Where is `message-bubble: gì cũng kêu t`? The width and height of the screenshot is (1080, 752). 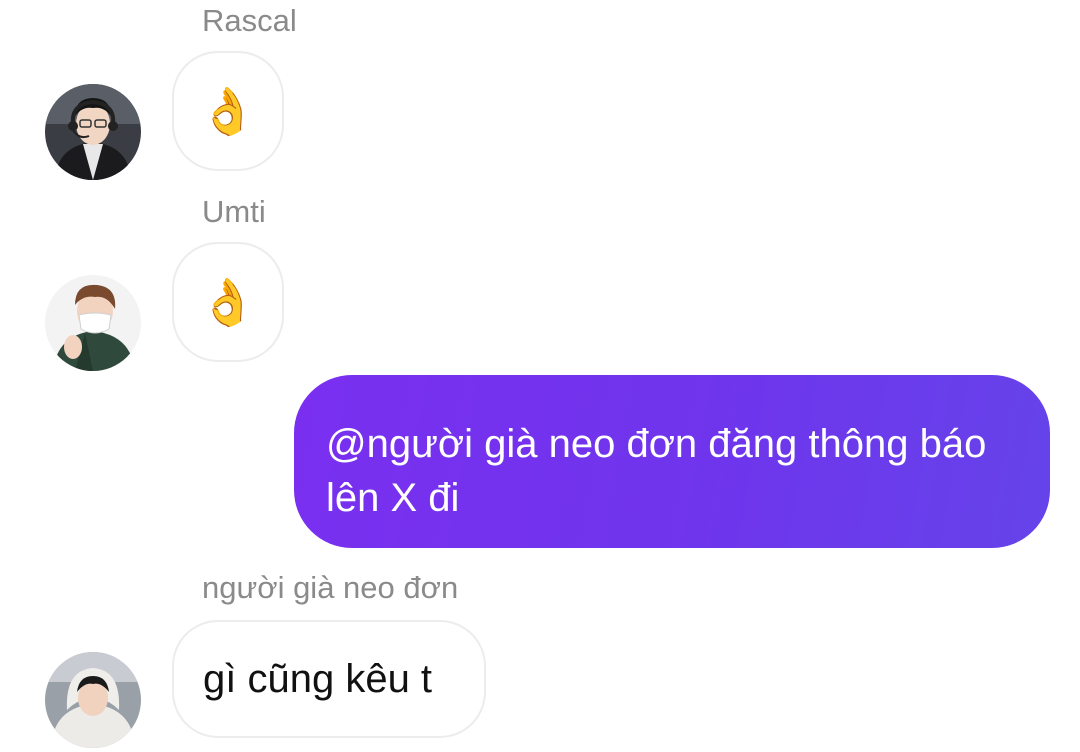 message-bubble: gì cũng kêu t is located at coordinates (329, 679).